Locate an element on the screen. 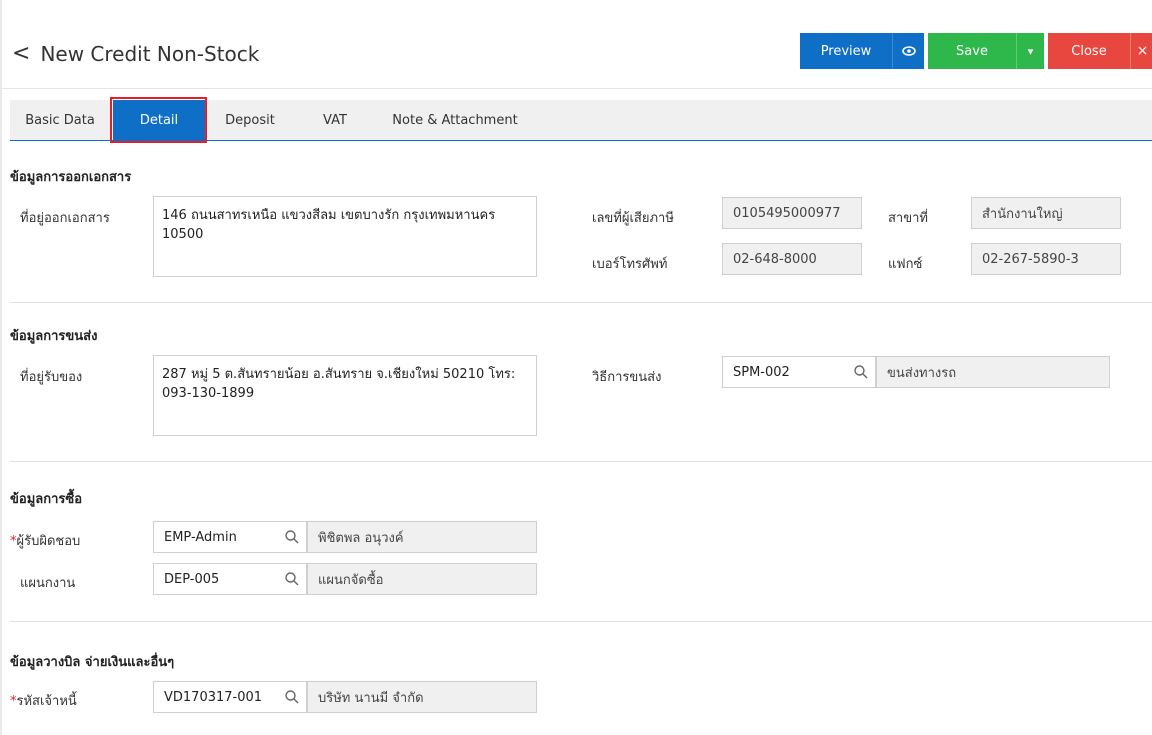 This screenshot has height=735, width=1152. tab-basic-data: Basic Data is located at coordinates (60, 120).